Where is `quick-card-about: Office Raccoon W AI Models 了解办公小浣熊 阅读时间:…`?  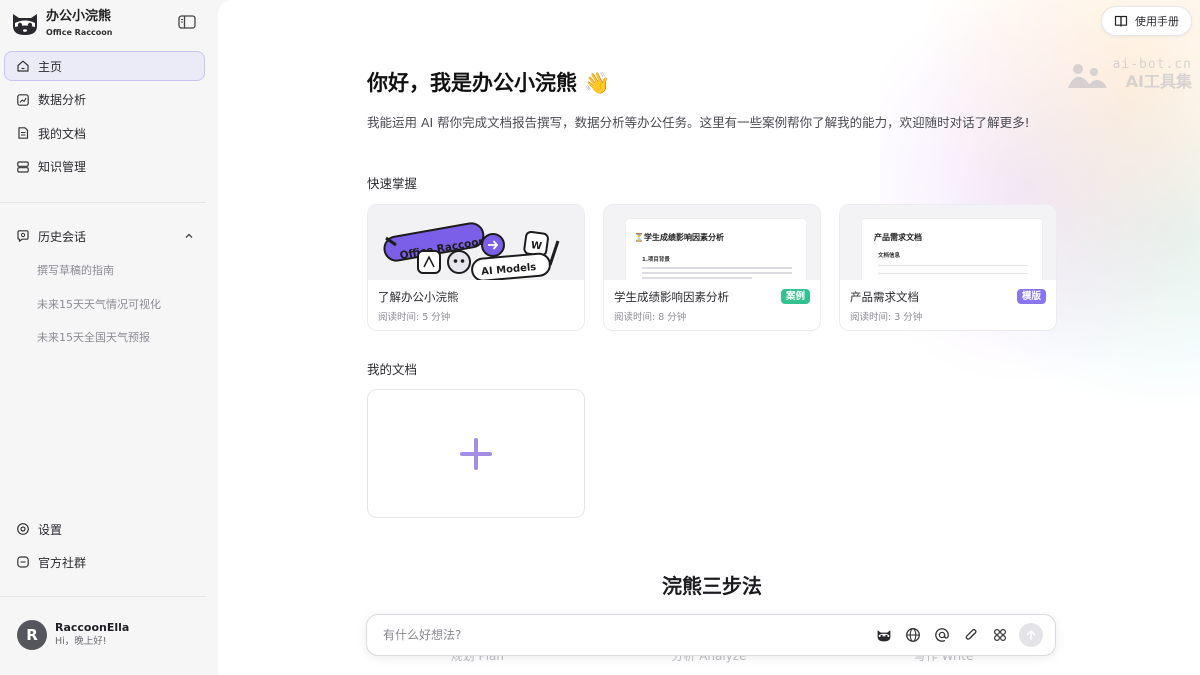 quick-card-about: Office Raccoon W AI Models 了解办公小浣熊 阅读时间:… is located at coordinates (476, 267).